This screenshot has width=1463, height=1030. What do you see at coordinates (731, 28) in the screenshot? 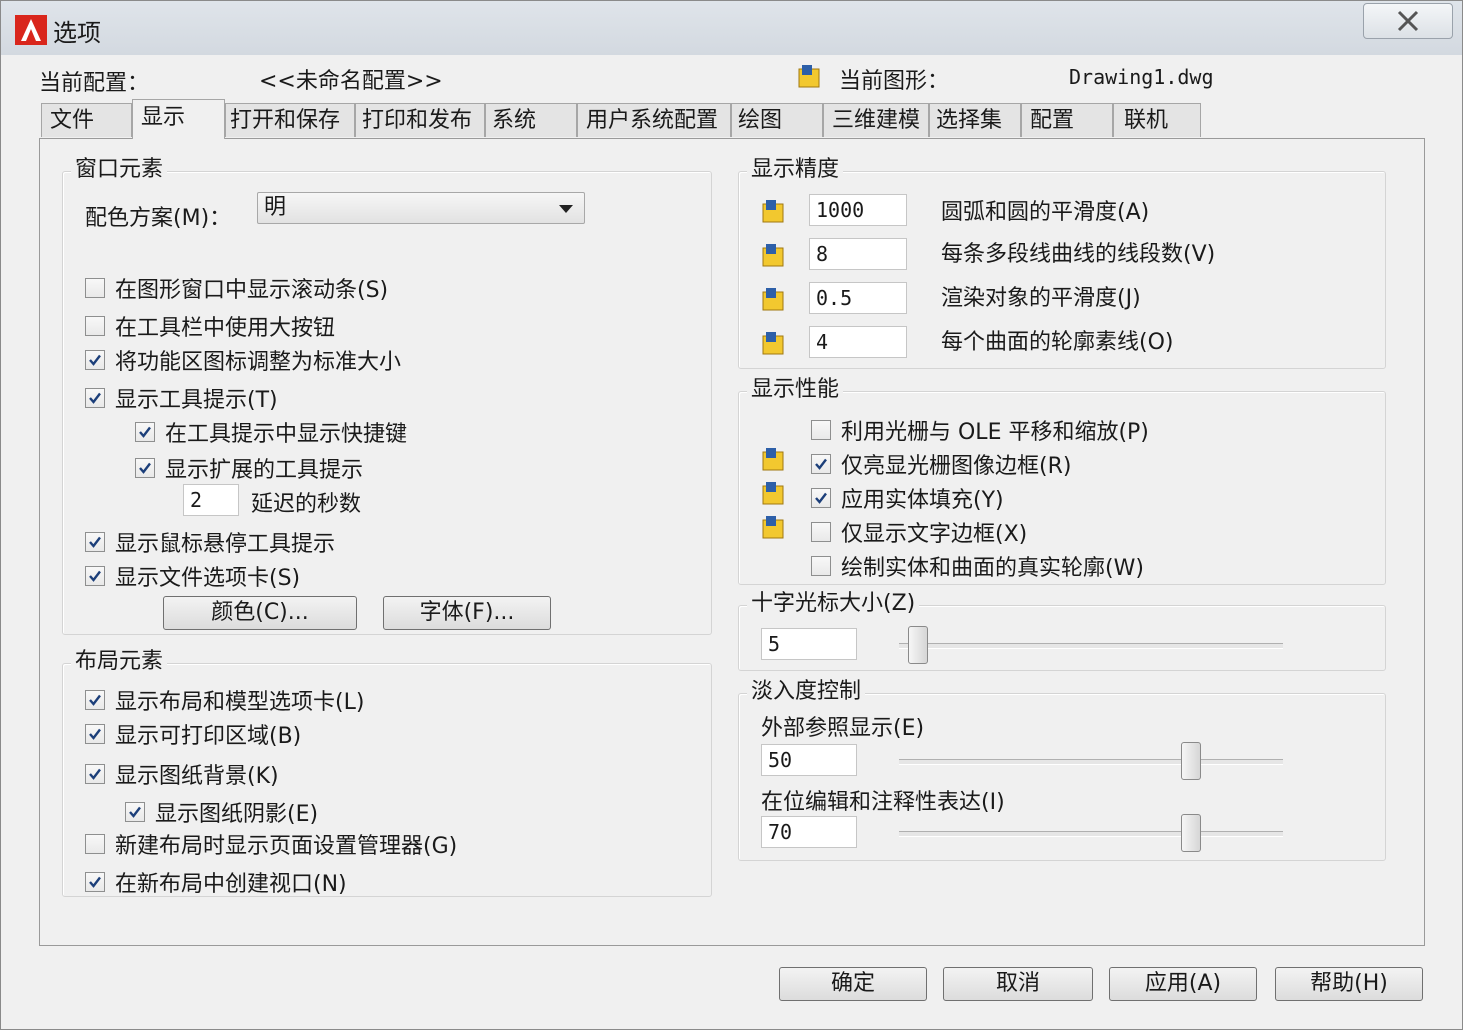
I see `title-bar: 选项` at bounding box center [731, 28].